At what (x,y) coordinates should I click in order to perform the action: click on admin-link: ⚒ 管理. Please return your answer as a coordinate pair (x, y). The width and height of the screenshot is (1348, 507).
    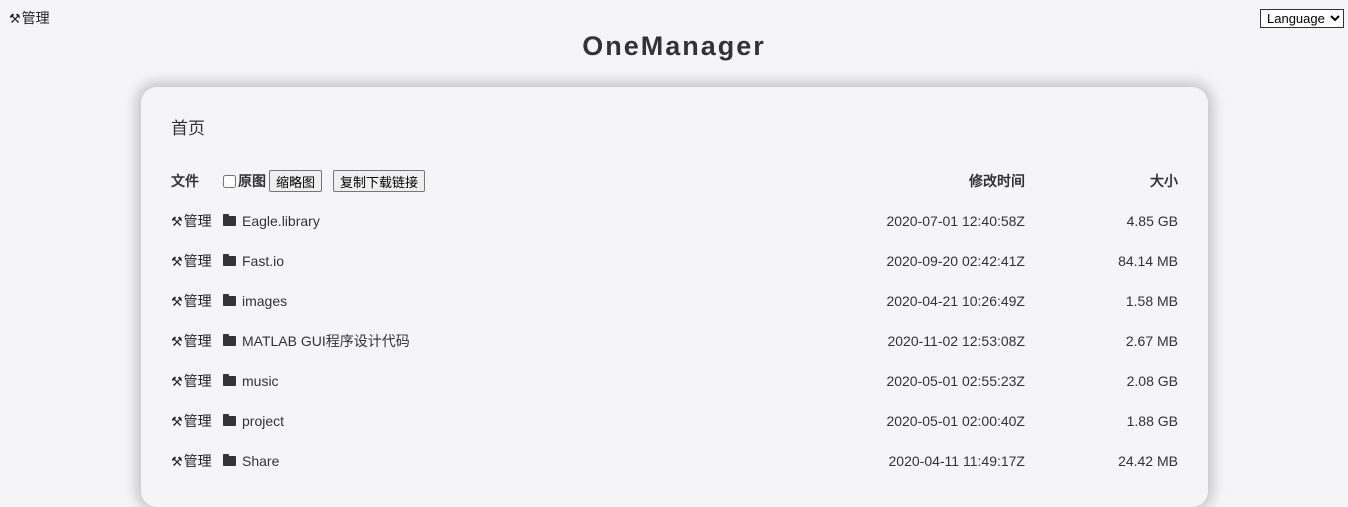
    Looking at the image, I should click on (29, 18).